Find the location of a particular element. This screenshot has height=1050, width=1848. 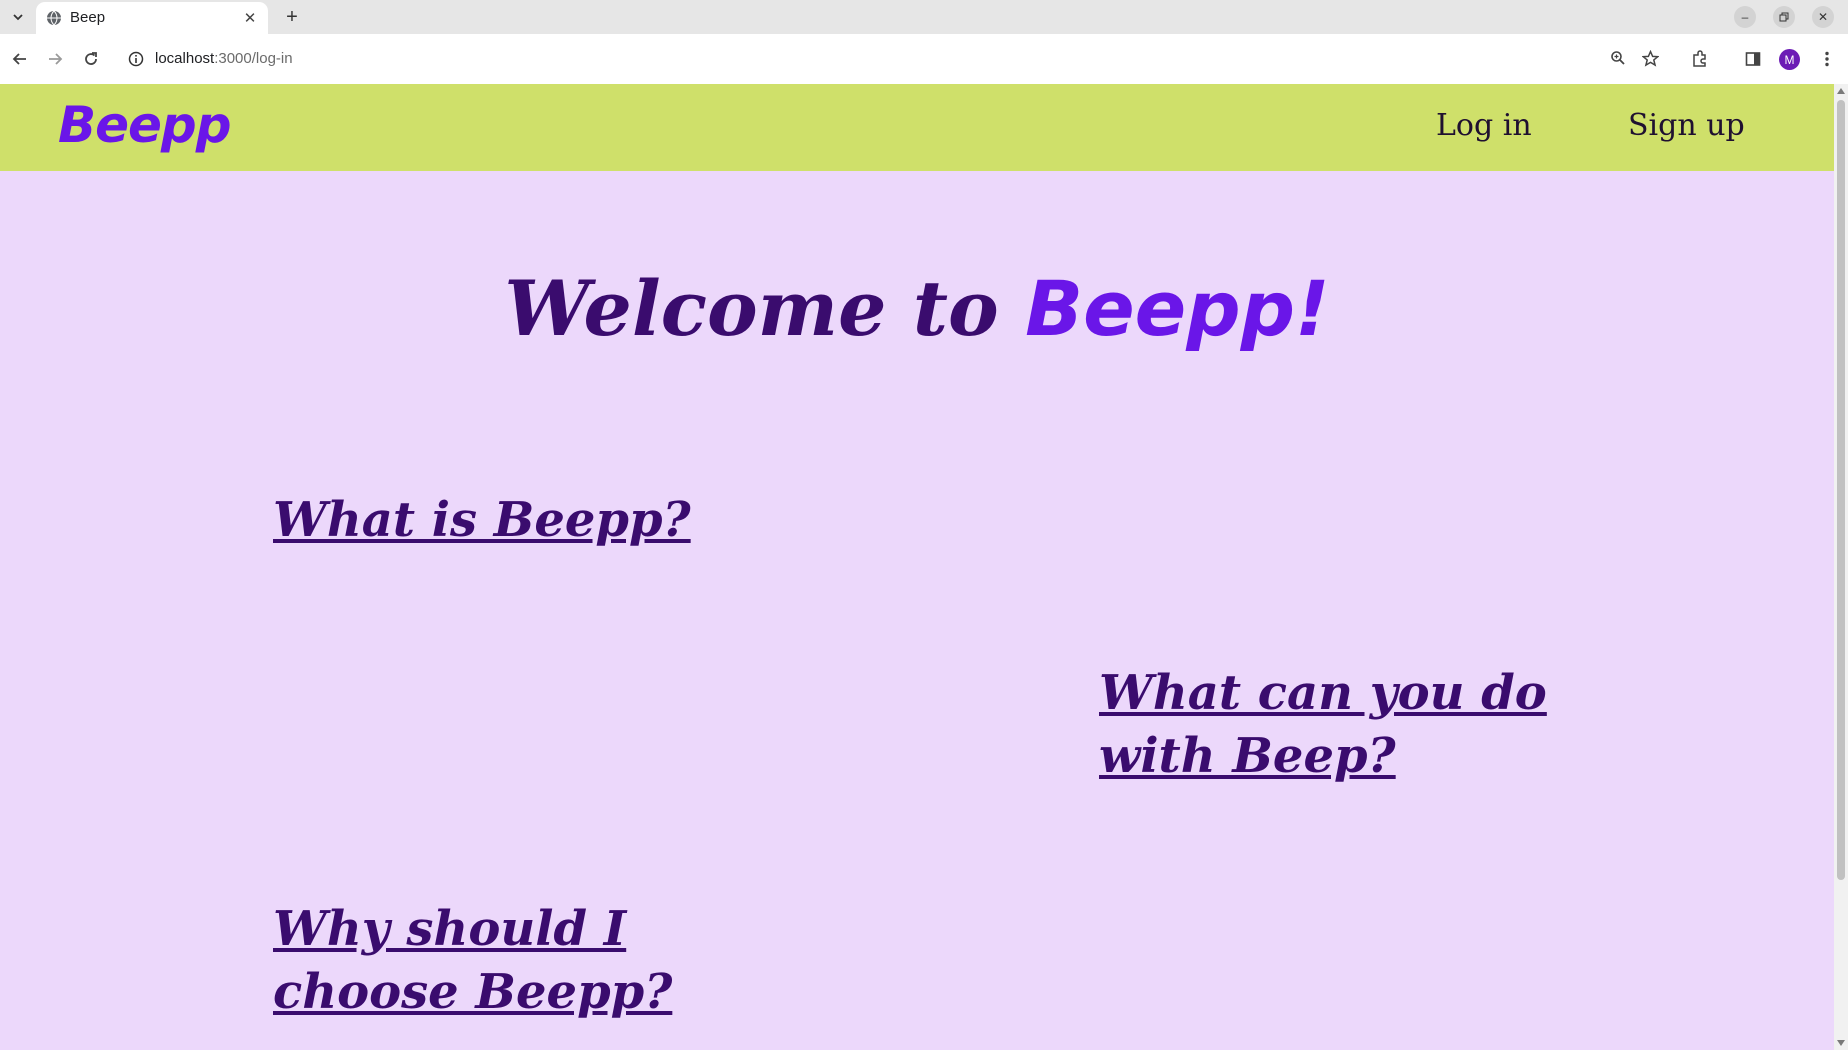

title-prefix: Welcome to is located at coordinates (765, 308).